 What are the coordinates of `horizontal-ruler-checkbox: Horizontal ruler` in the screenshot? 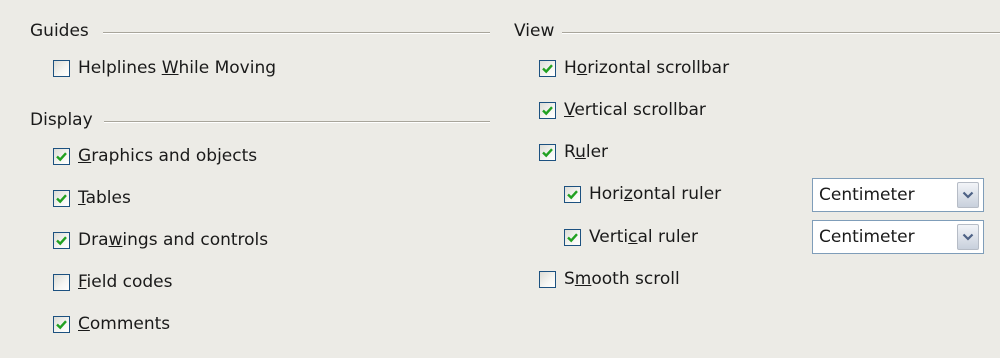 It's located at (642, 194).